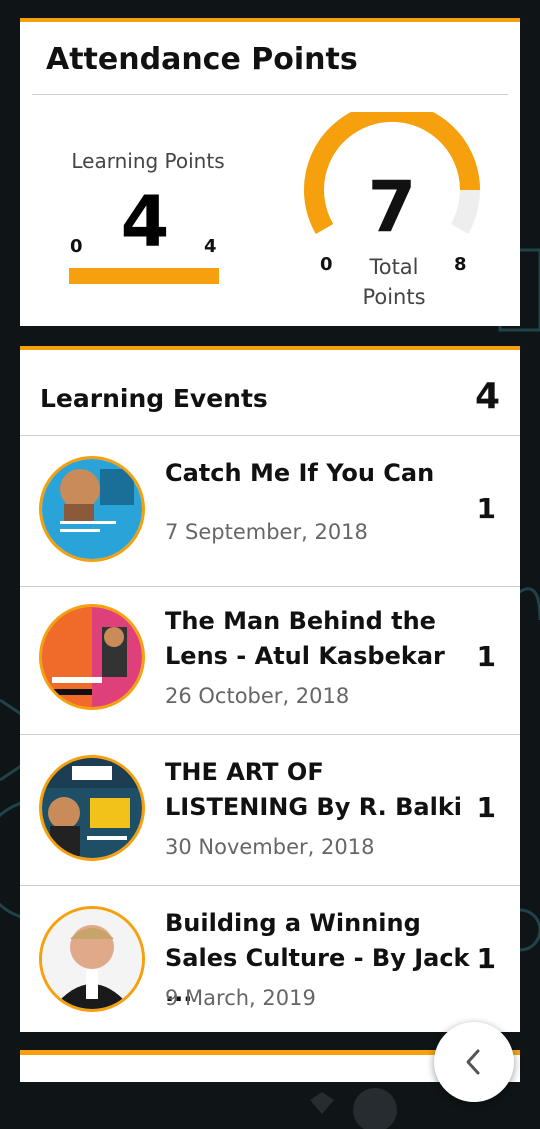 This screenshot has width=540, height=1129. I want to click on card-title: Attendance Points, so click(202, 59).